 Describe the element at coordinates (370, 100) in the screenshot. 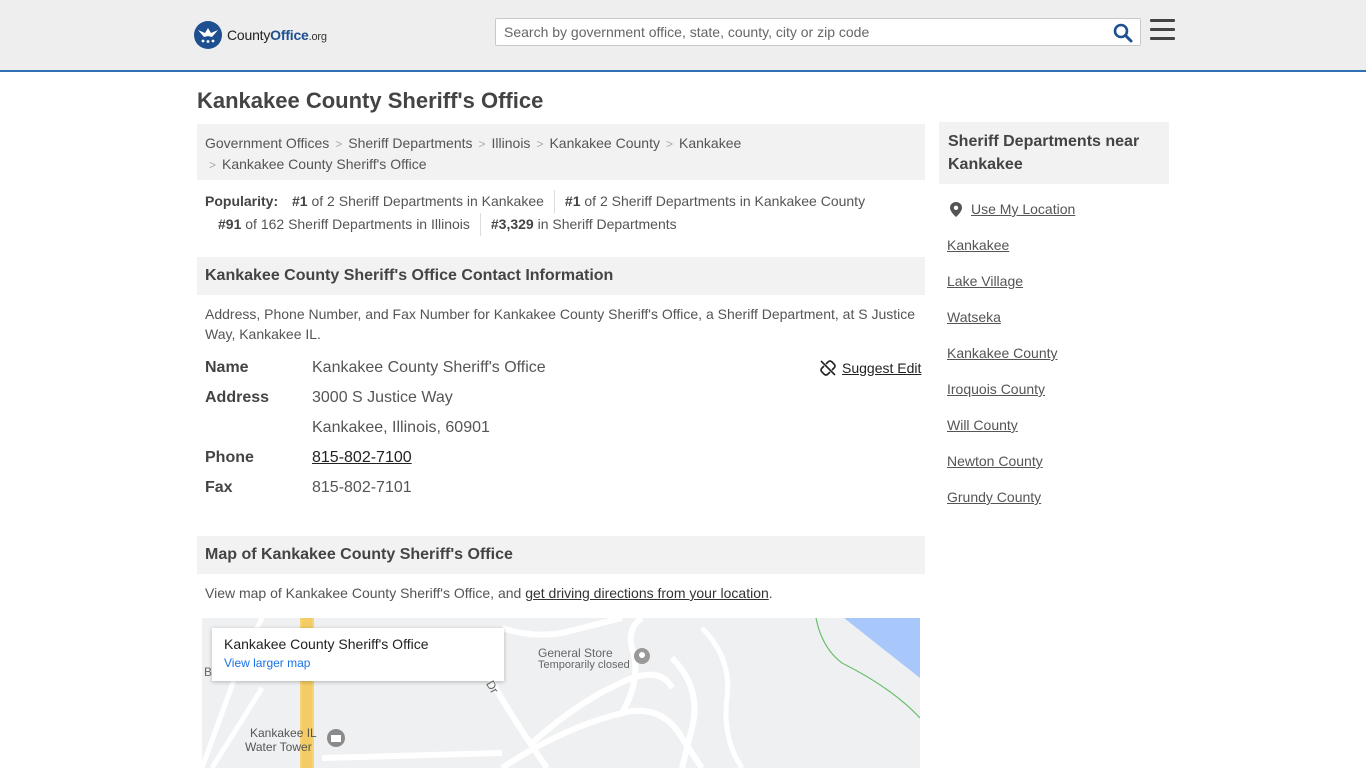

I see `page-title: Kankakee County Sheriff's Office` at that location.